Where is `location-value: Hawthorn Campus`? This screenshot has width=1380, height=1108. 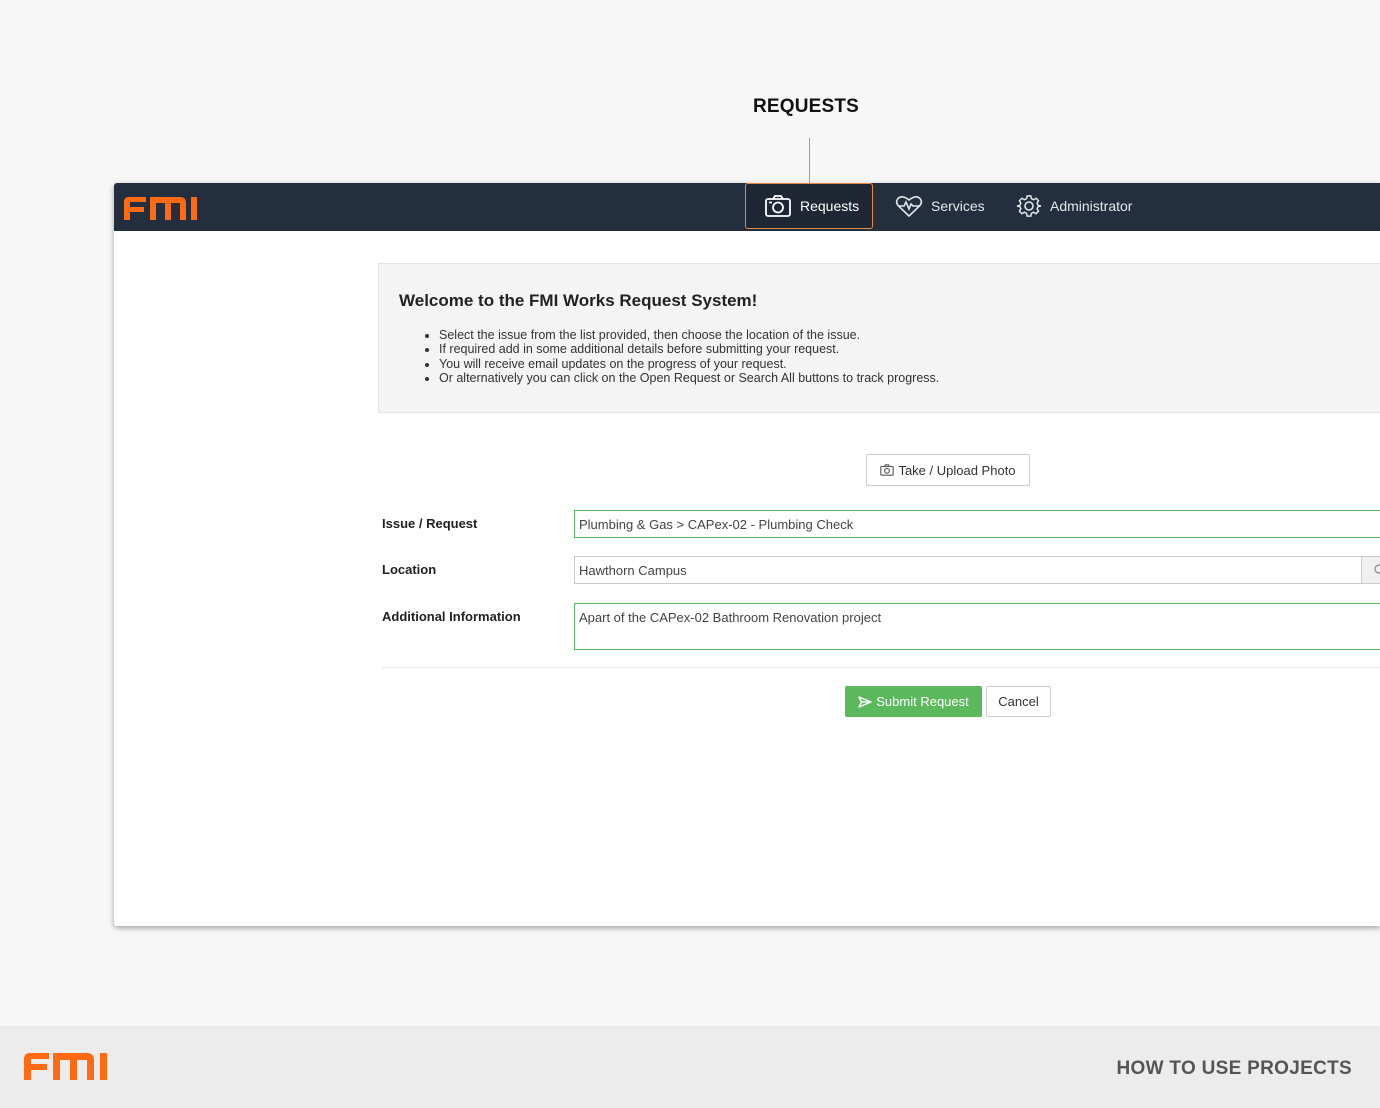
location-value: Hawthorn Campus is located at coordinates (633, 570).